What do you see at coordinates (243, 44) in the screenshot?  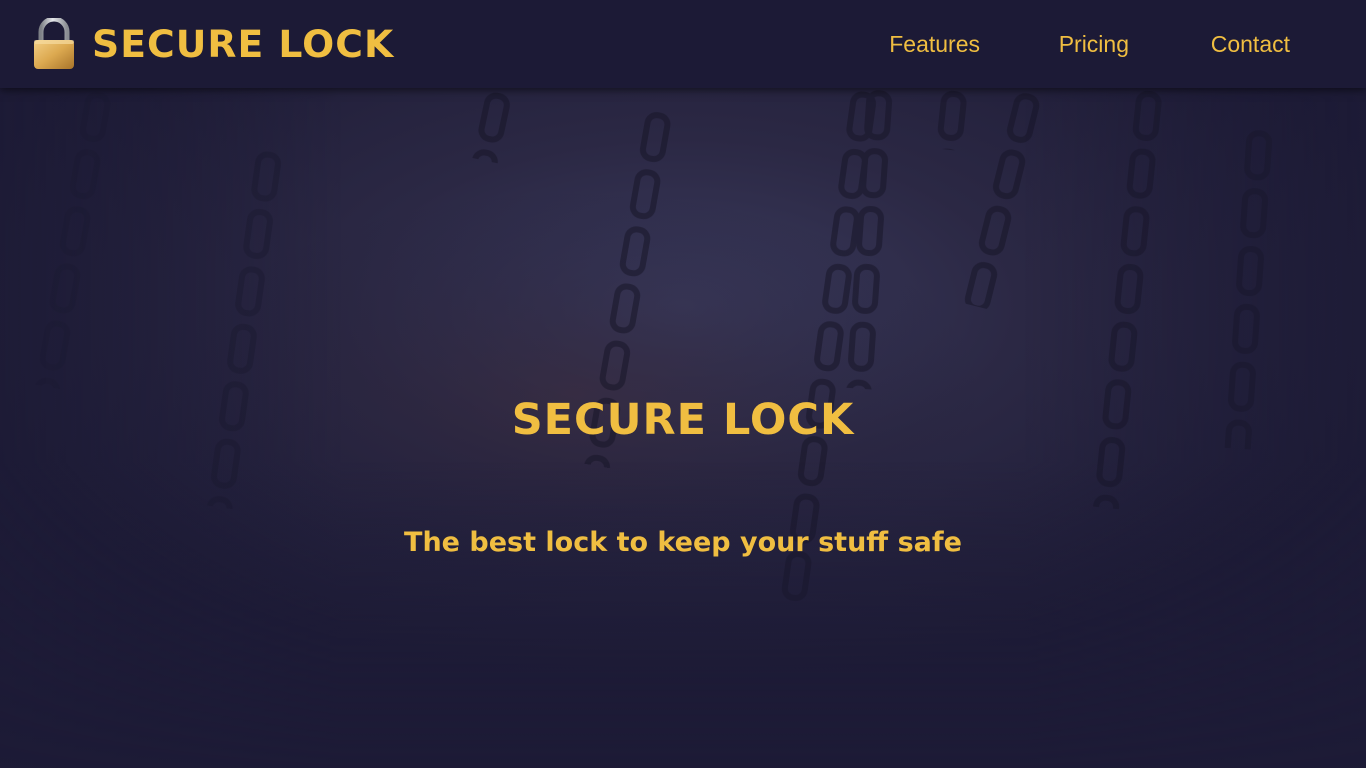 I see `brand-name: SECURE LOCK` at bounding box center [243, 44].